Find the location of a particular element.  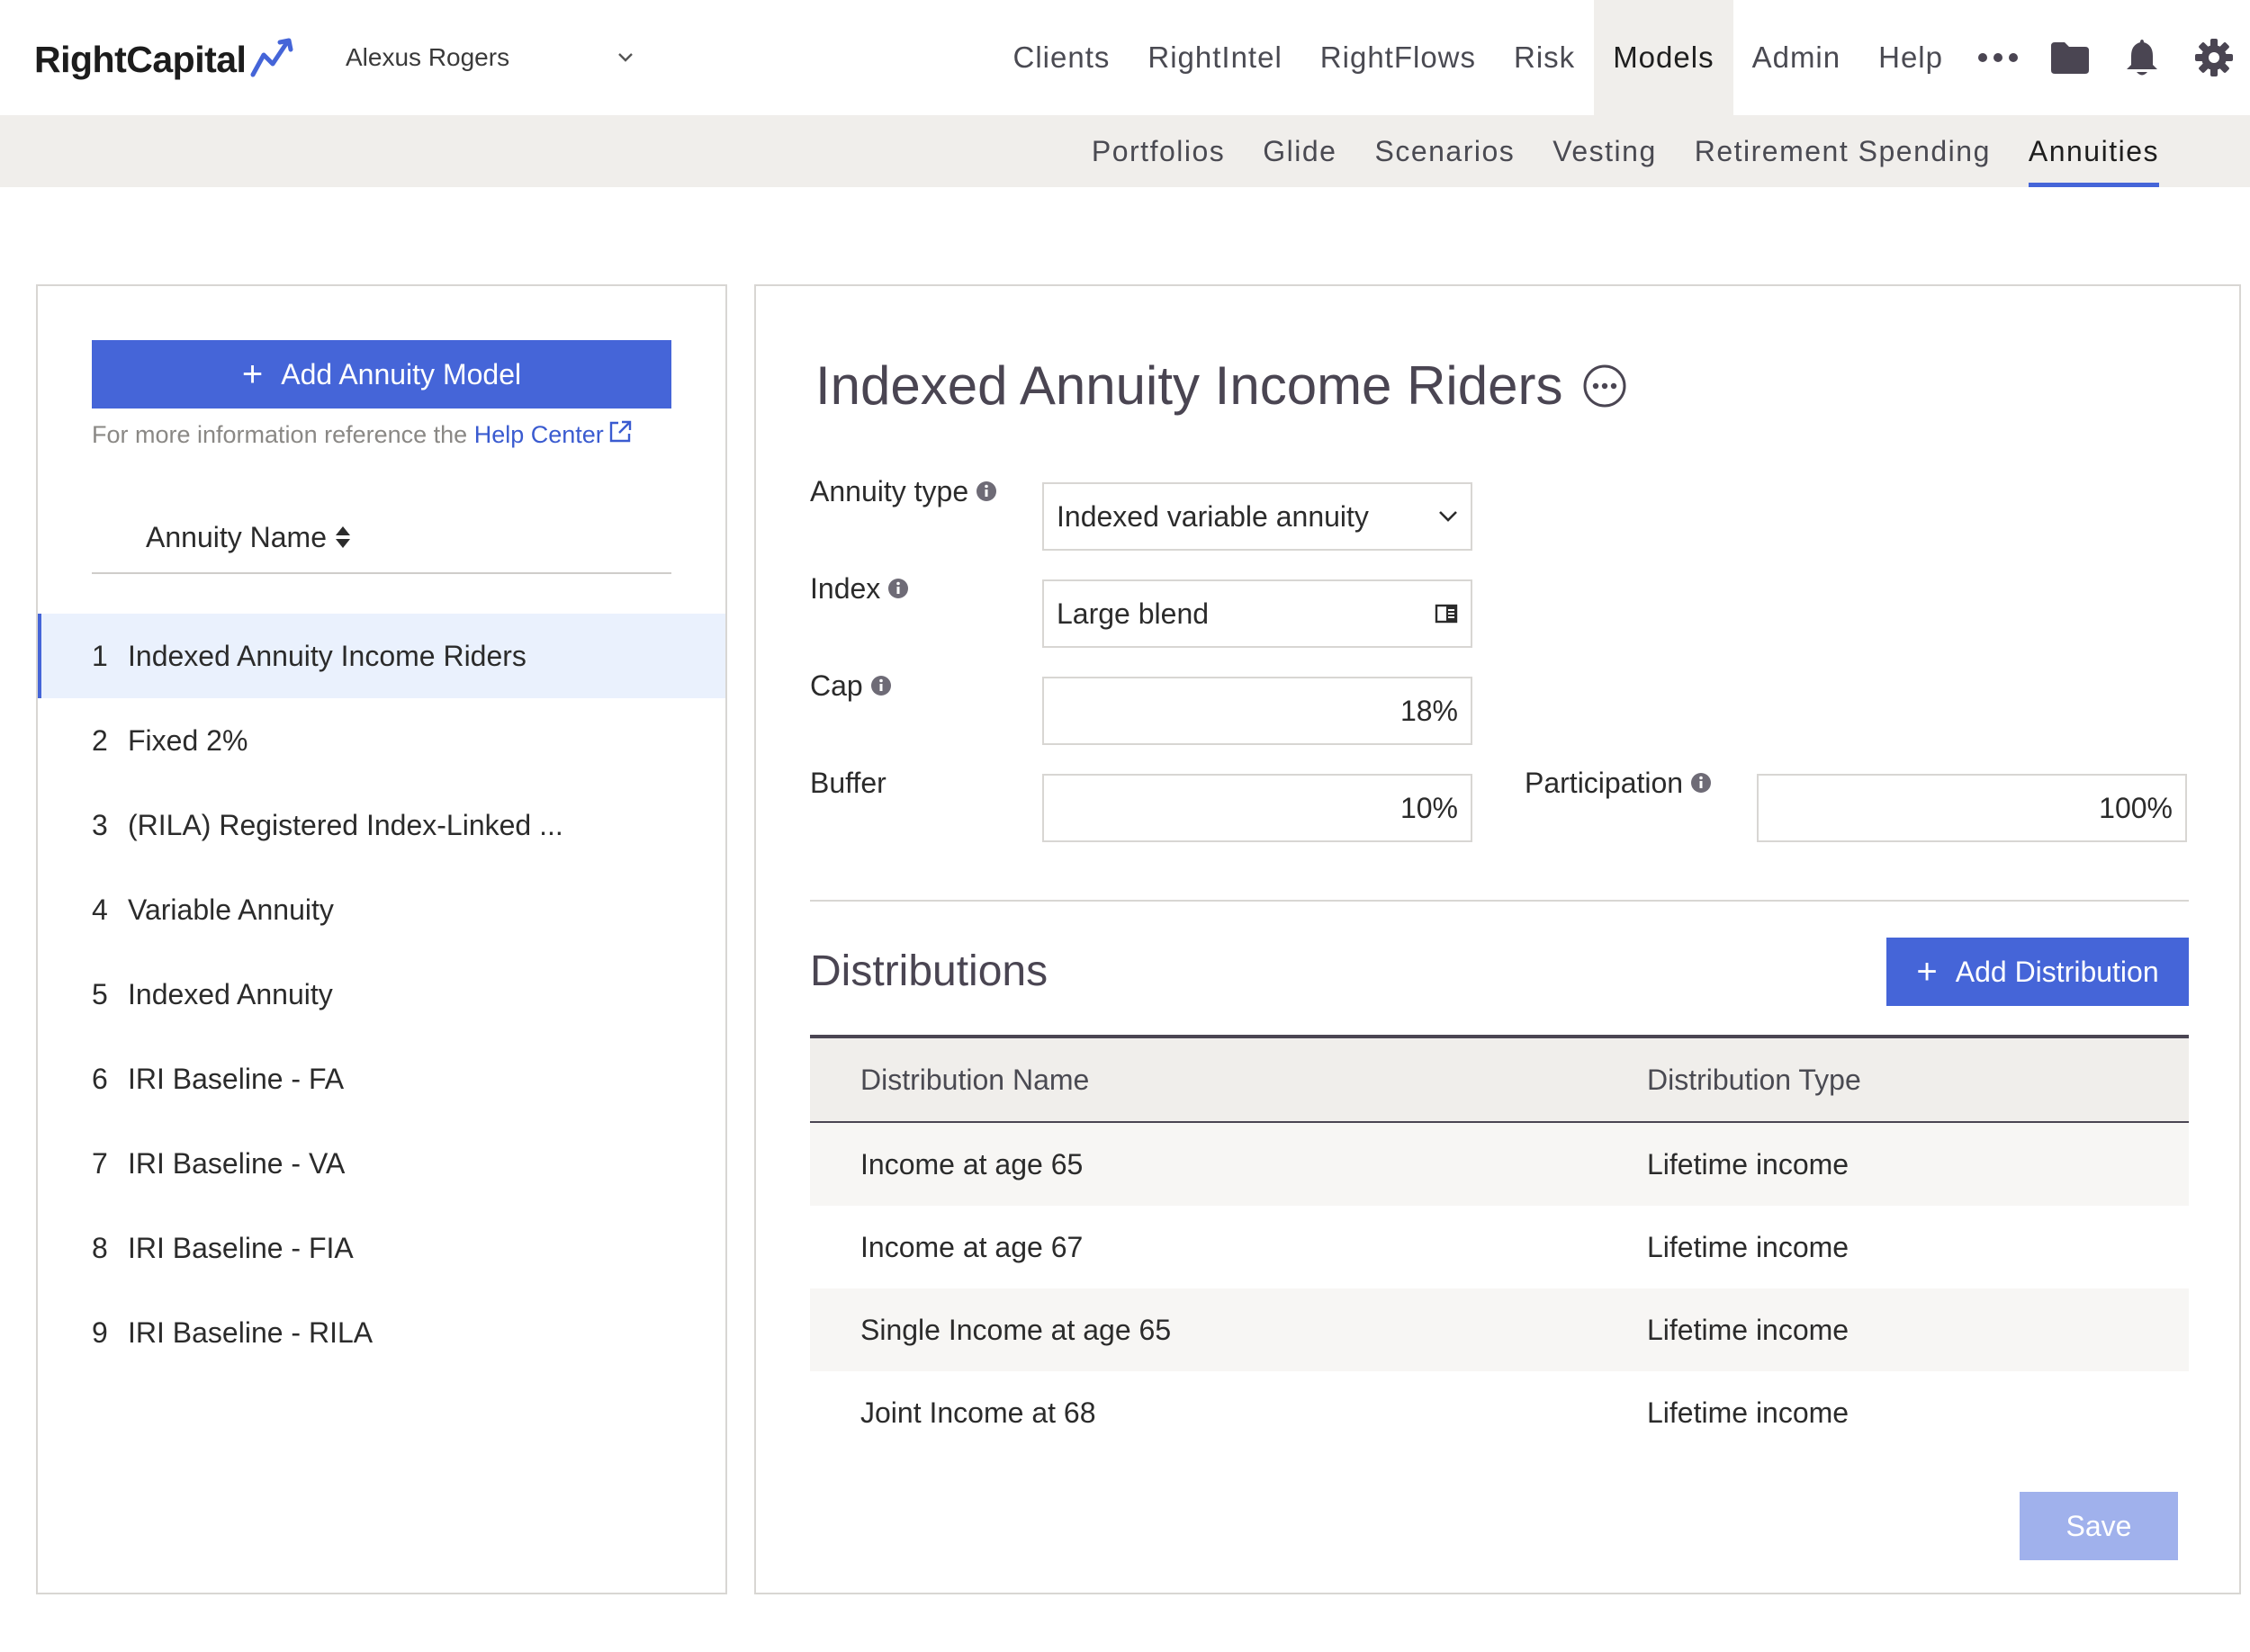

more-icon is located at coordinates (1998, 57).